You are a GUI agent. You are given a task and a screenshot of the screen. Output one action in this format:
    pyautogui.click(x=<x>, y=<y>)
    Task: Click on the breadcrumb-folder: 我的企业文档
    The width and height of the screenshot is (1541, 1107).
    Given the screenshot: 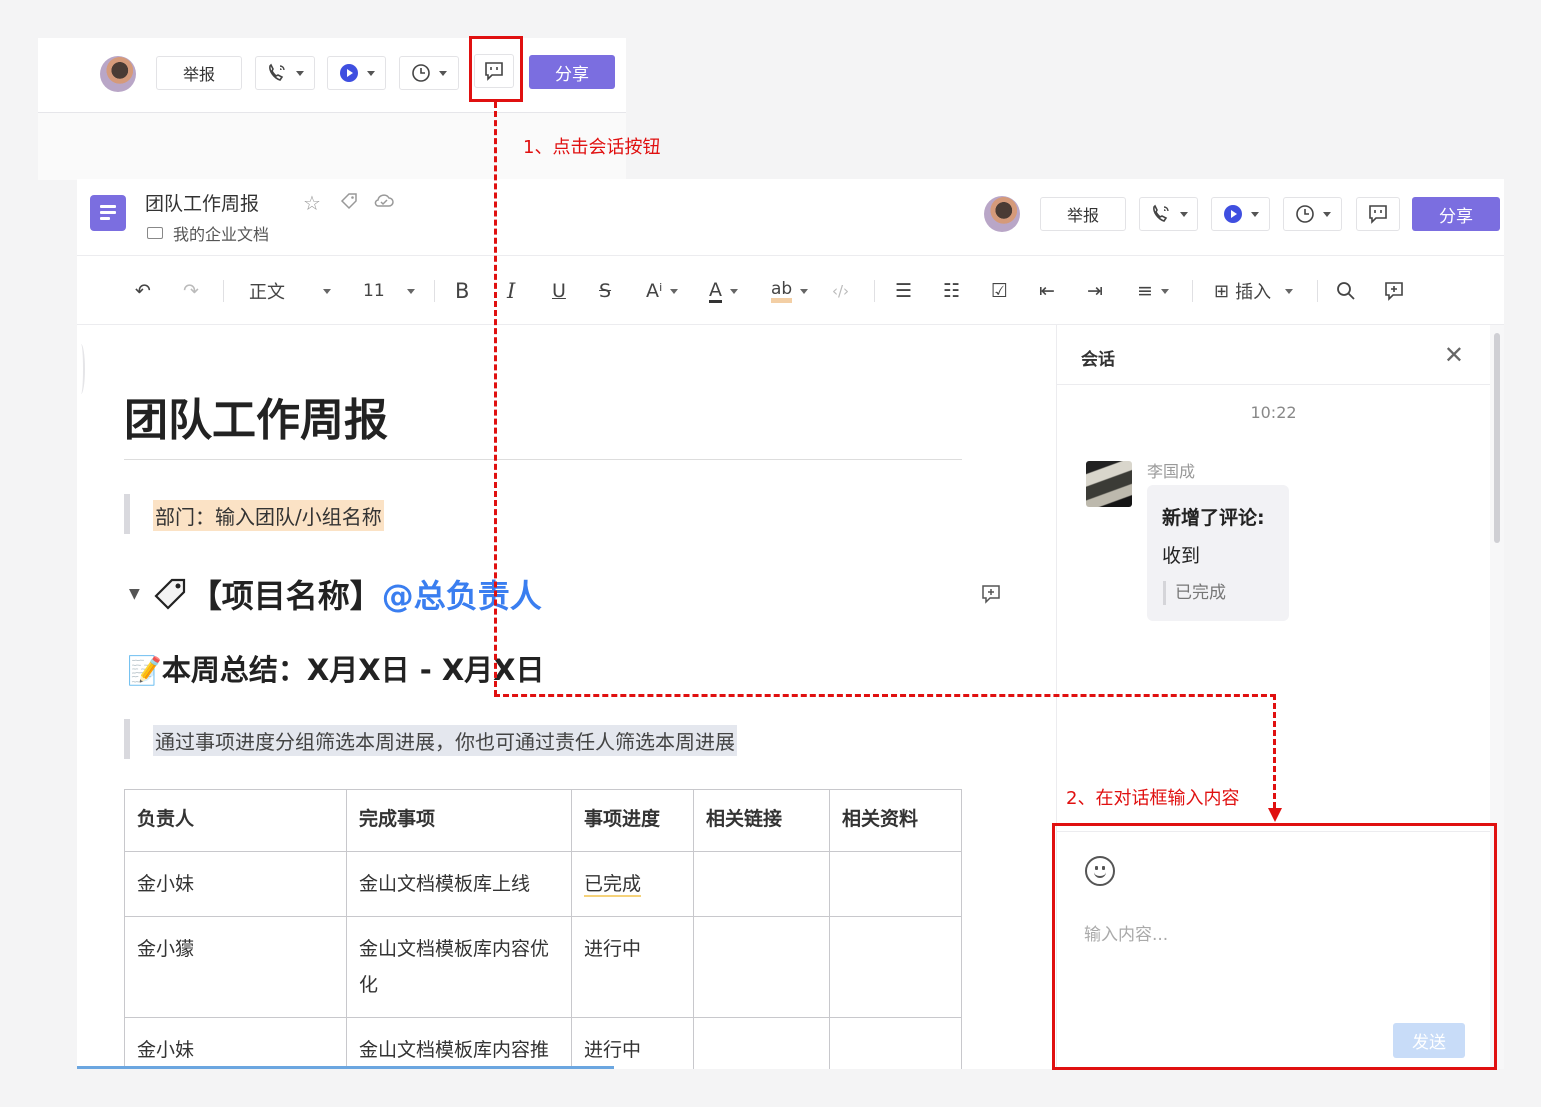 What is the action you would take?
    pyautogui.click(x=221, y=233)
    